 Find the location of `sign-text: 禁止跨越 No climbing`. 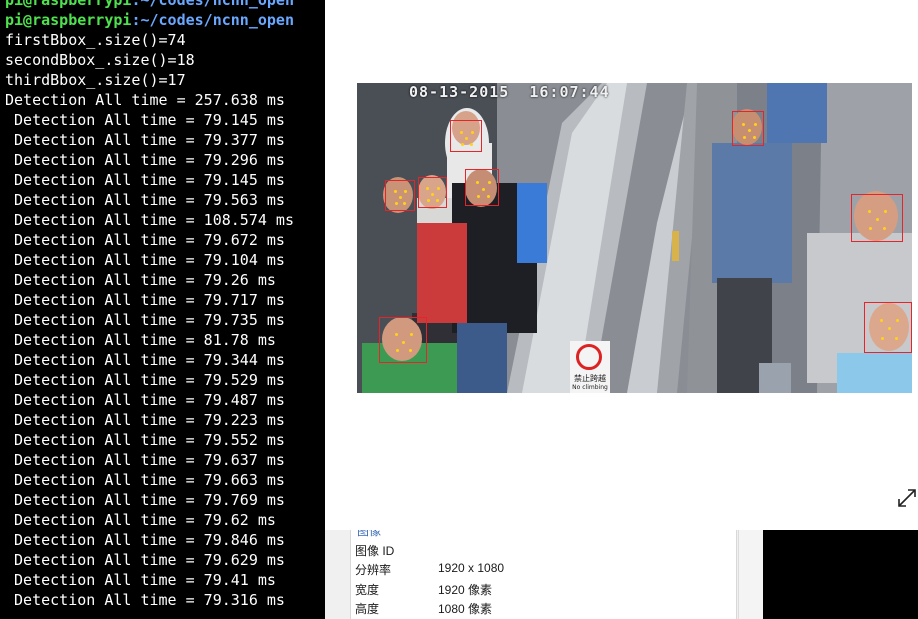

sign-text: 禁止跨越 No climbing is located at coordinates (590, 383).